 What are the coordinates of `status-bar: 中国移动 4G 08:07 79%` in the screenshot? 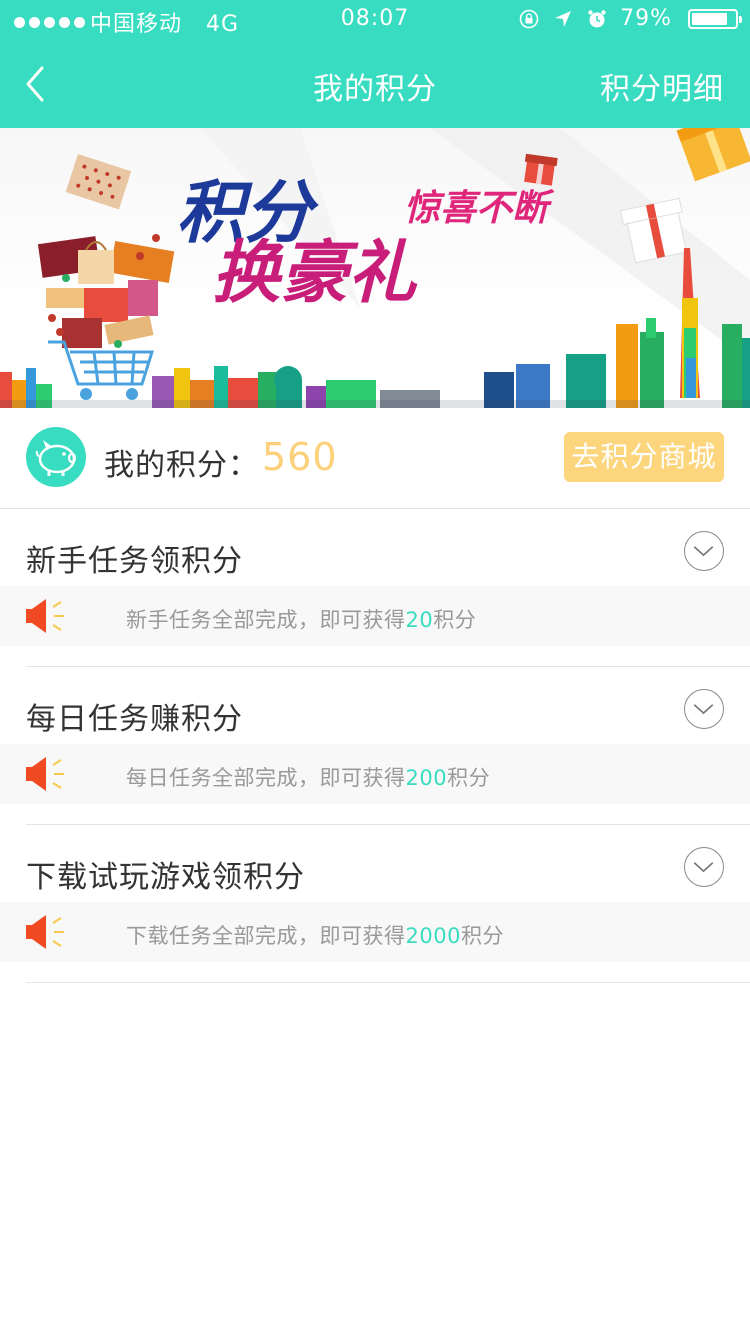 It's located at (375, 20).